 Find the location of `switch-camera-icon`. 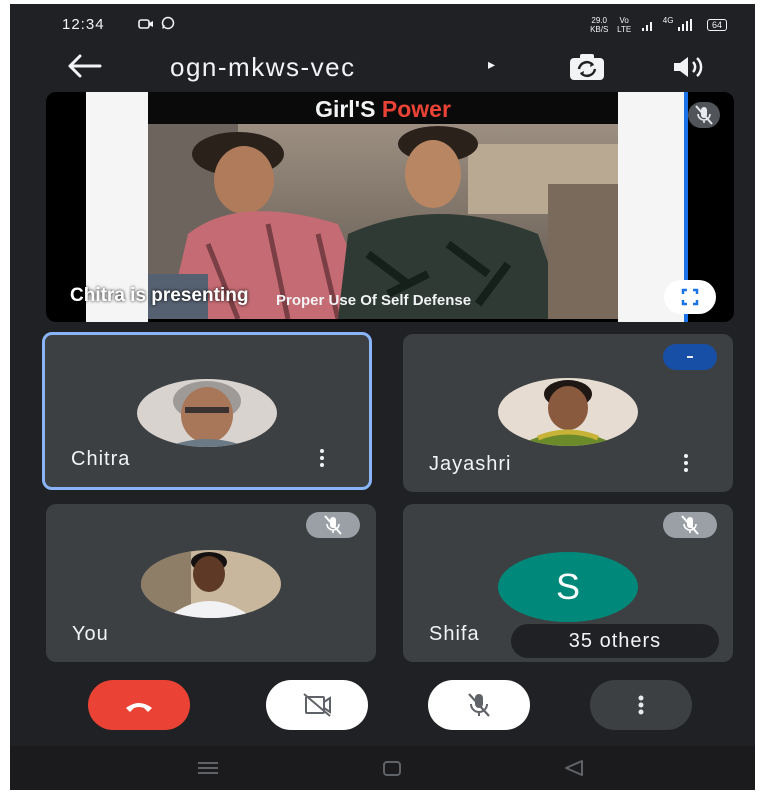

switch-camera-icon is located at coordinates (587, 67).